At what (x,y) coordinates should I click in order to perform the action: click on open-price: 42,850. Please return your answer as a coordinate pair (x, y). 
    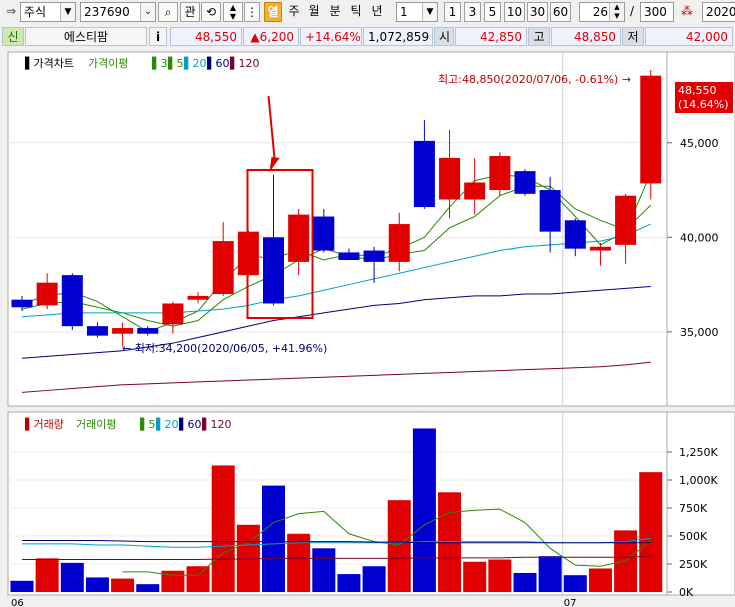
    Looking at the image, I should click on (491, 36).